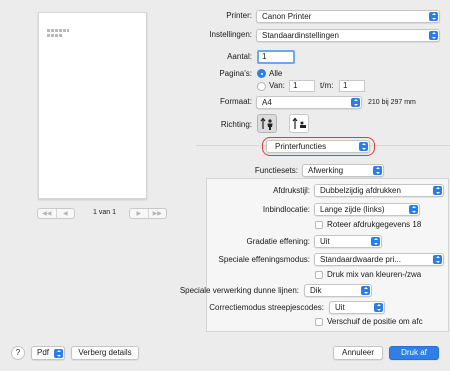 The height and width of the screenshot is (371, 450). I want to click on settings-popup: Standaardinstellingen, so click(348, 35).